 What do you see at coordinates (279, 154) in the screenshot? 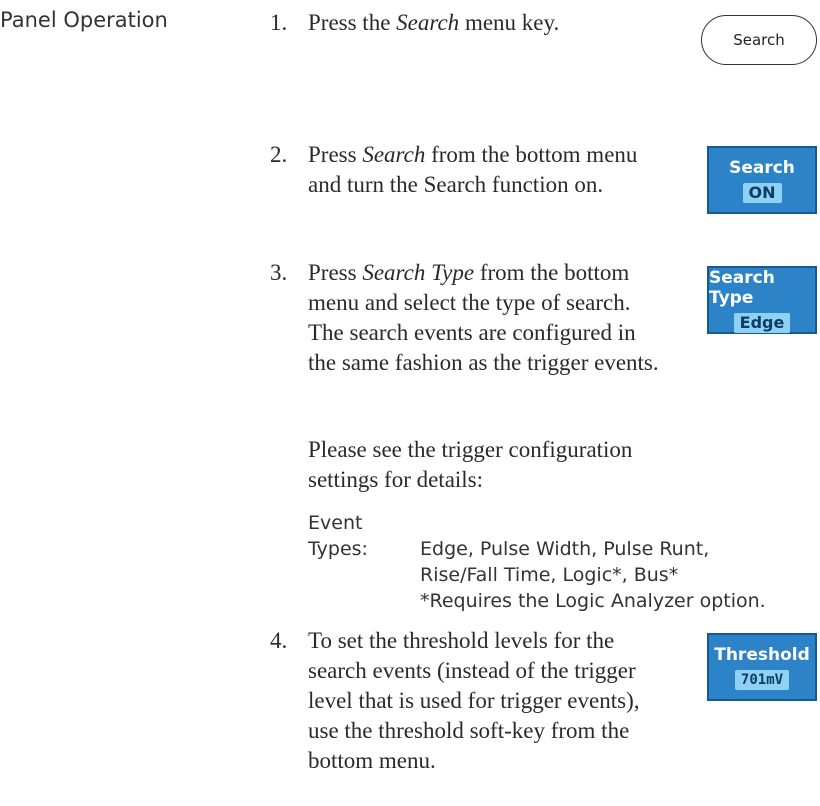
I see `step-number: 2.` at bounding box center [279, 154].